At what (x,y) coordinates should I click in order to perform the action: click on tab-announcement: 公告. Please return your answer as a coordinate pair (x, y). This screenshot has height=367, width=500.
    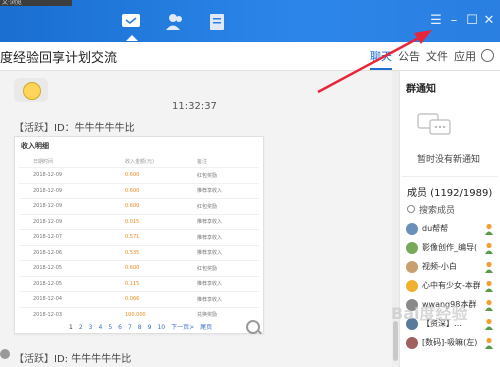
    Looking at the image, I should click on (409, 56).